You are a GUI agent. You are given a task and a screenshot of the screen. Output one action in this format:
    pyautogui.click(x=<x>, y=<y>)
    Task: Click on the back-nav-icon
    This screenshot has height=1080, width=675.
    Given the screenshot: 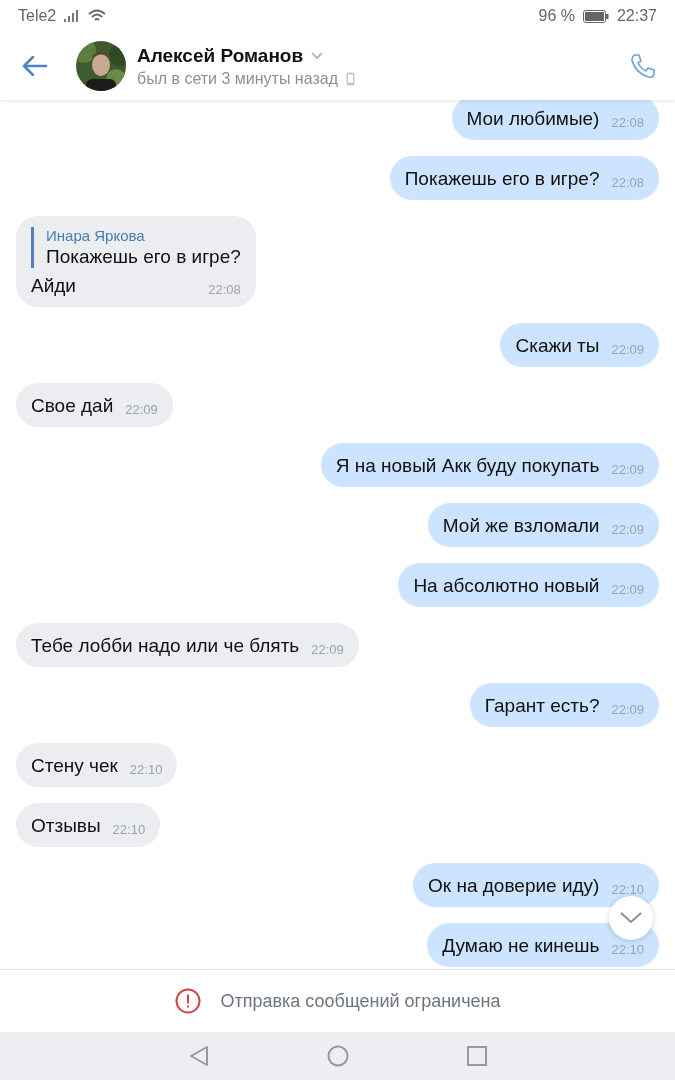 What is the action you would take?
    pyautogui.click(x=198, y=1056)
    